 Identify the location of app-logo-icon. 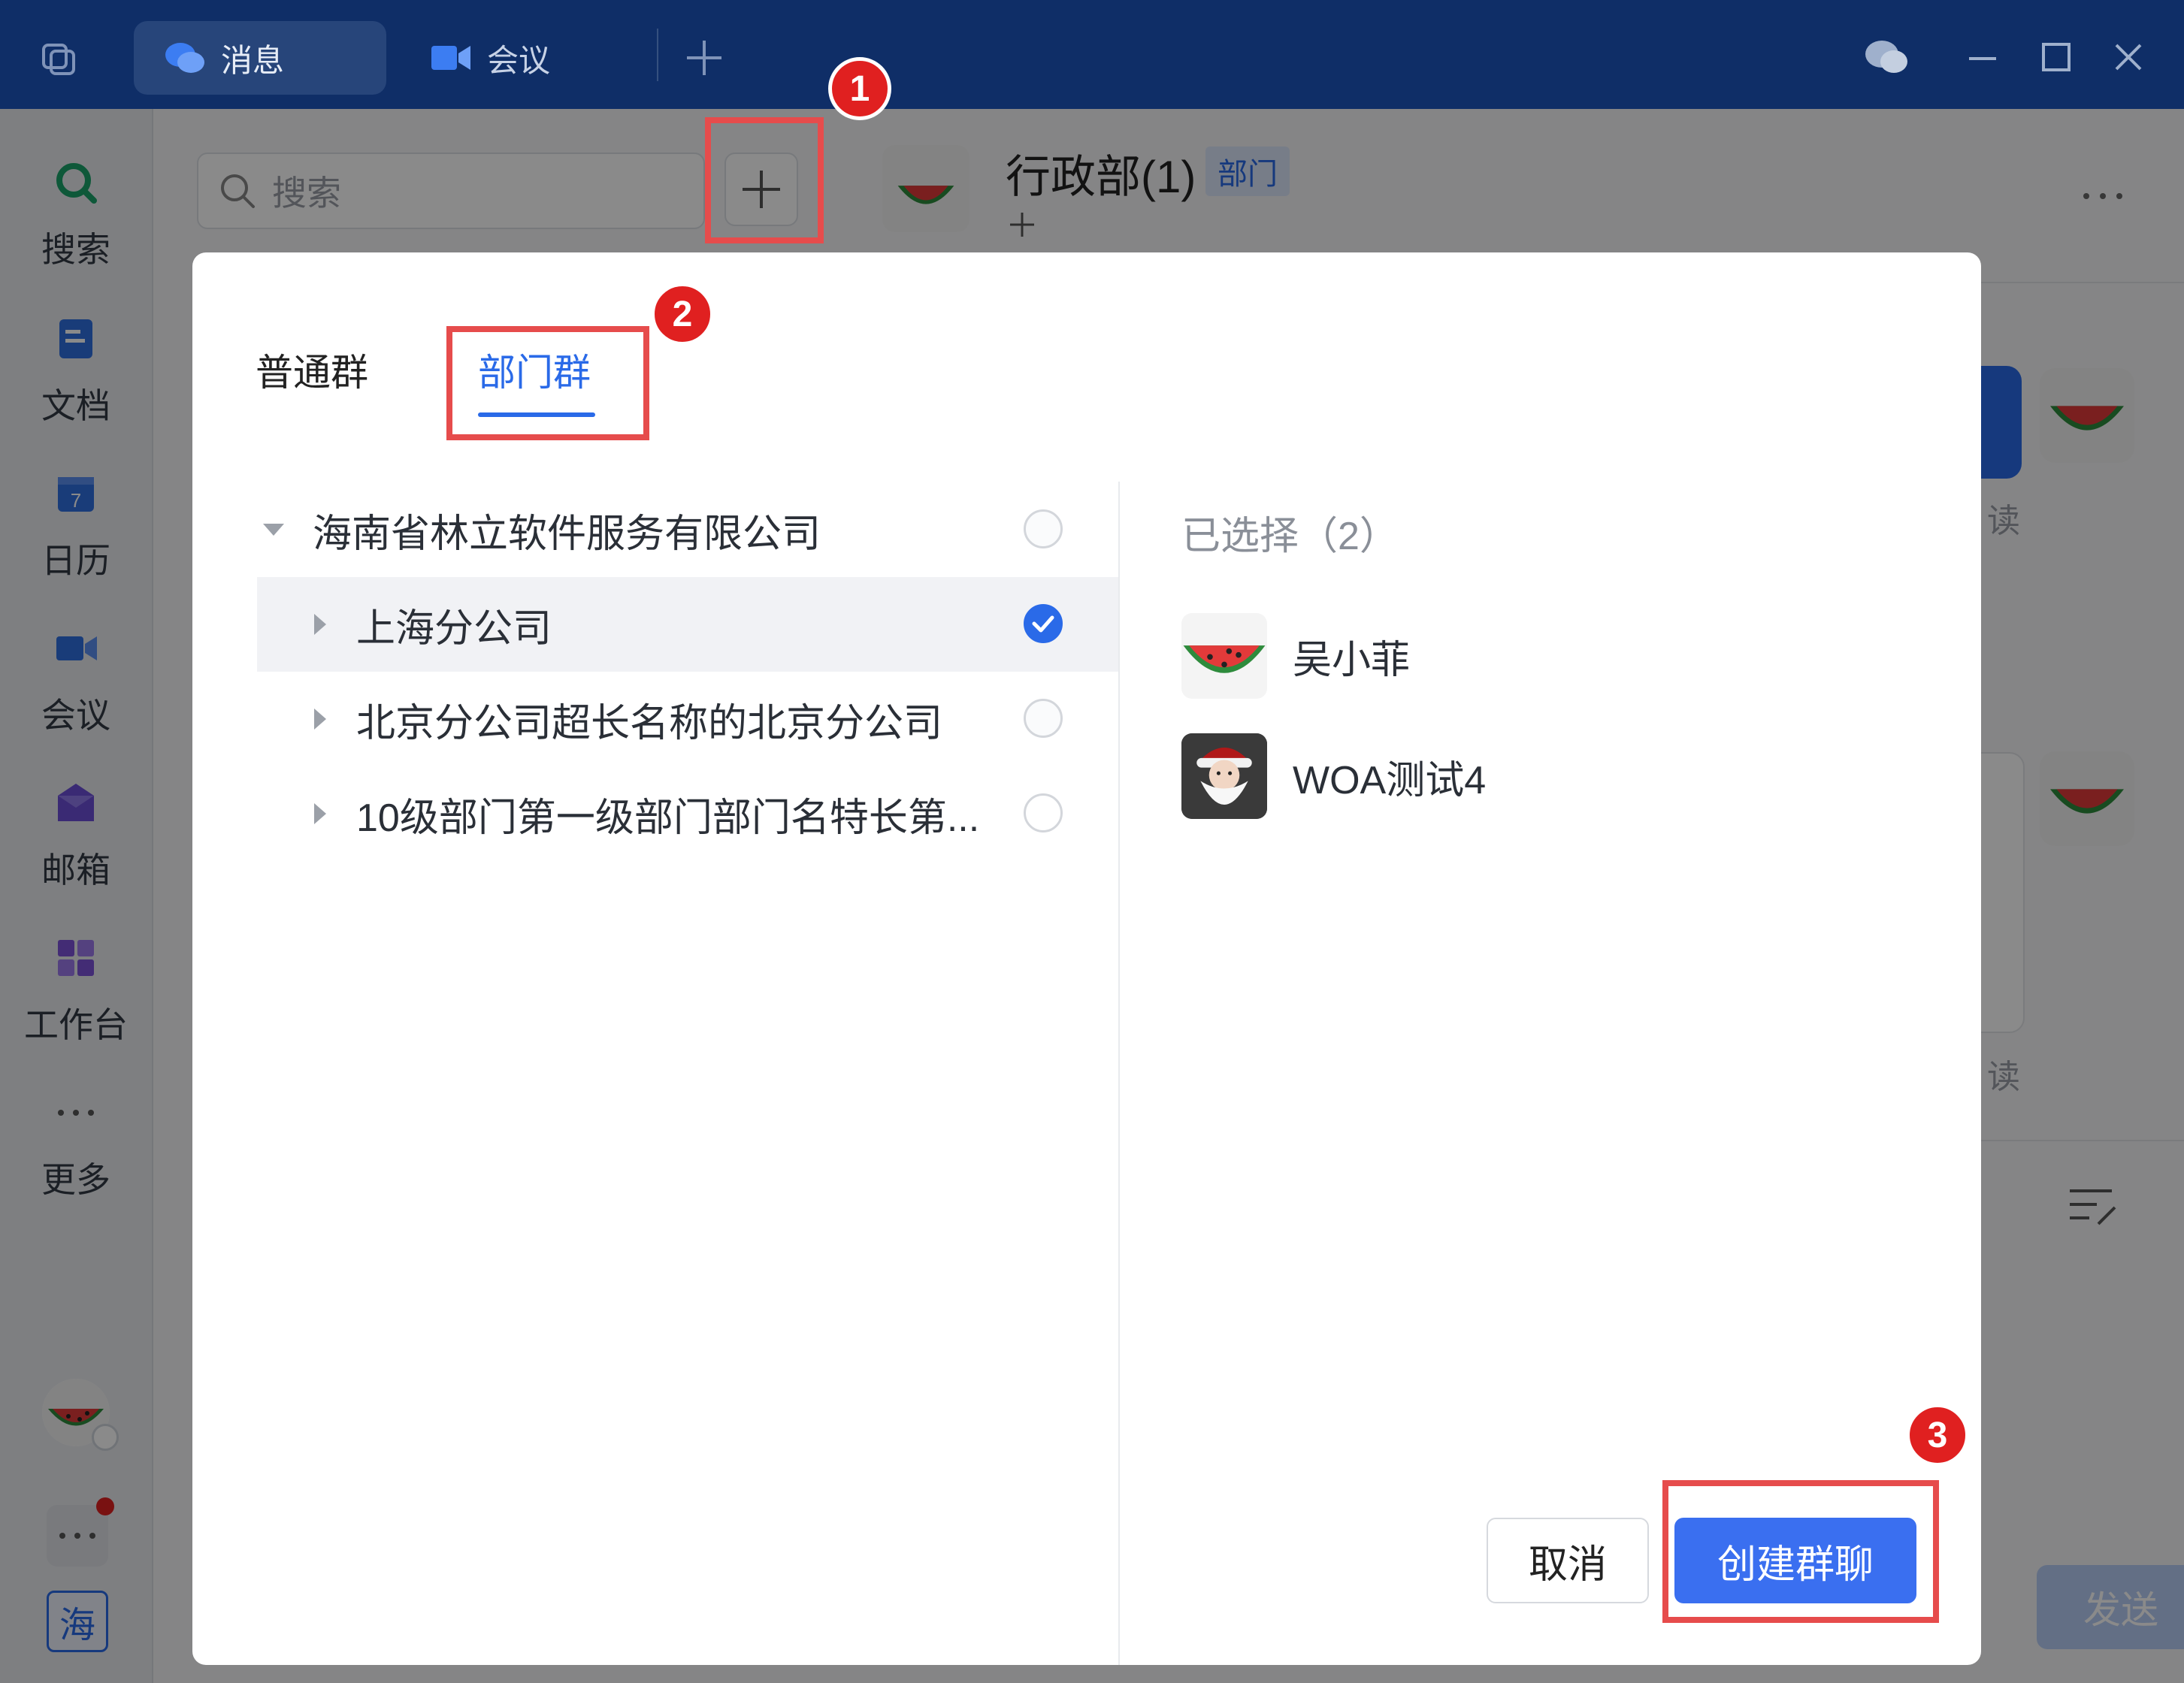
(58, 60).